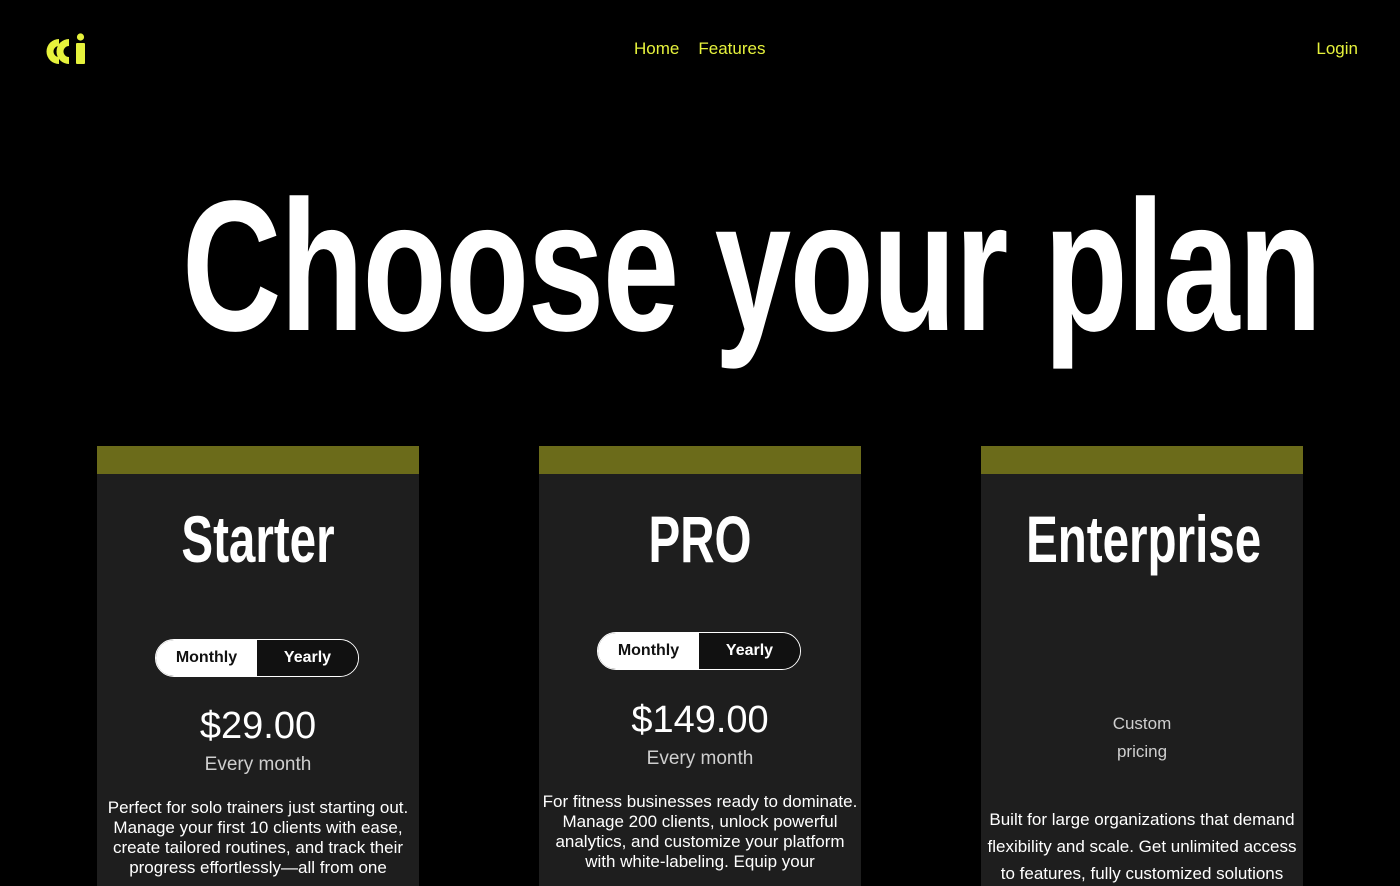  Describe the element at coordinates (731, 49) in the screenshot. I see `nav-link-features: Features` at that location.